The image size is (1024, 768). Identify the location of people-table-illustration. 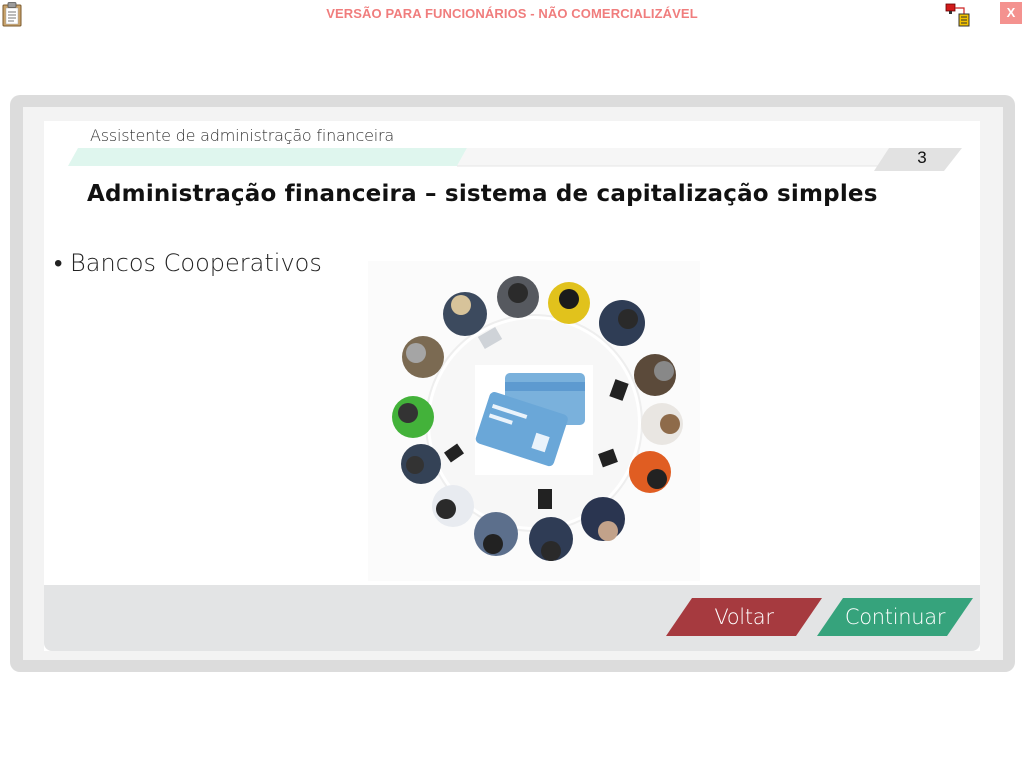
(534, 421).